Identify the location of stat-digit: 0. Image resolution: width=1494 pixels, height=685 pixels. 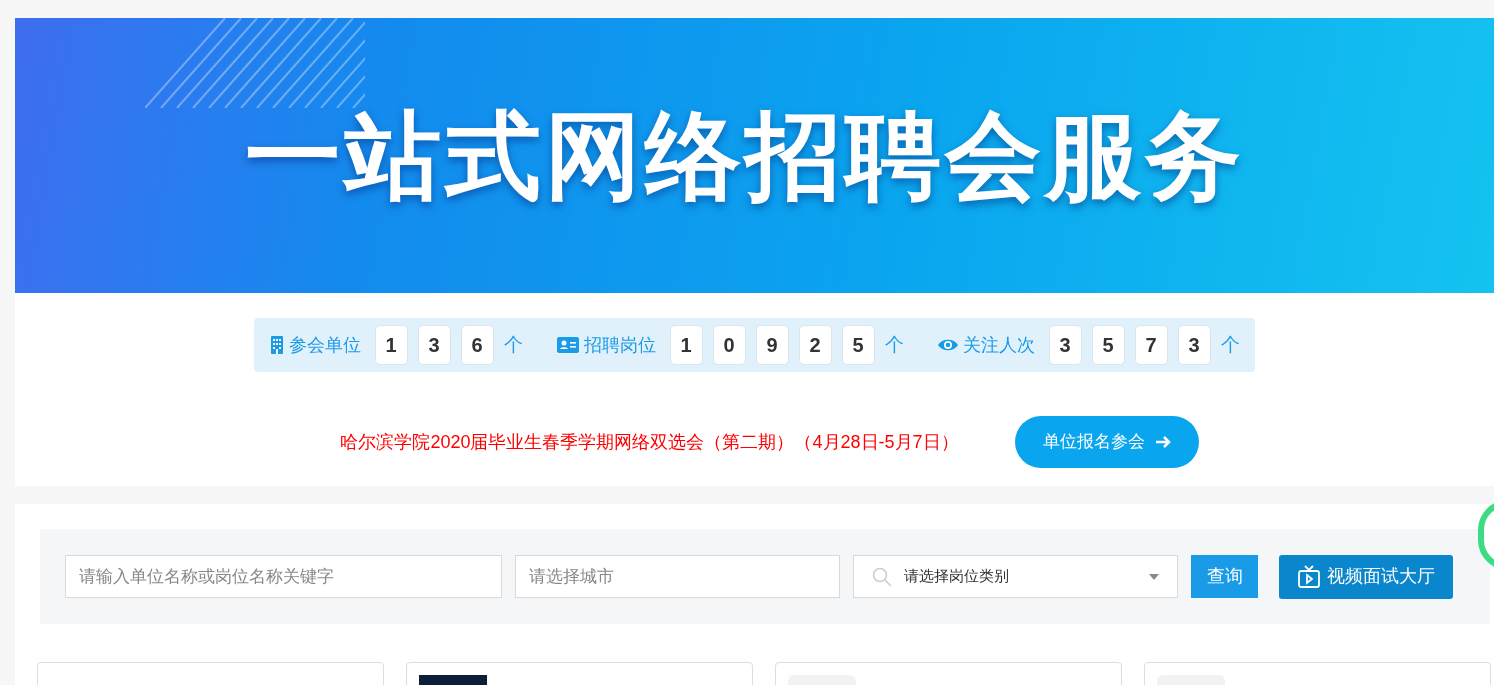
(729, 345).